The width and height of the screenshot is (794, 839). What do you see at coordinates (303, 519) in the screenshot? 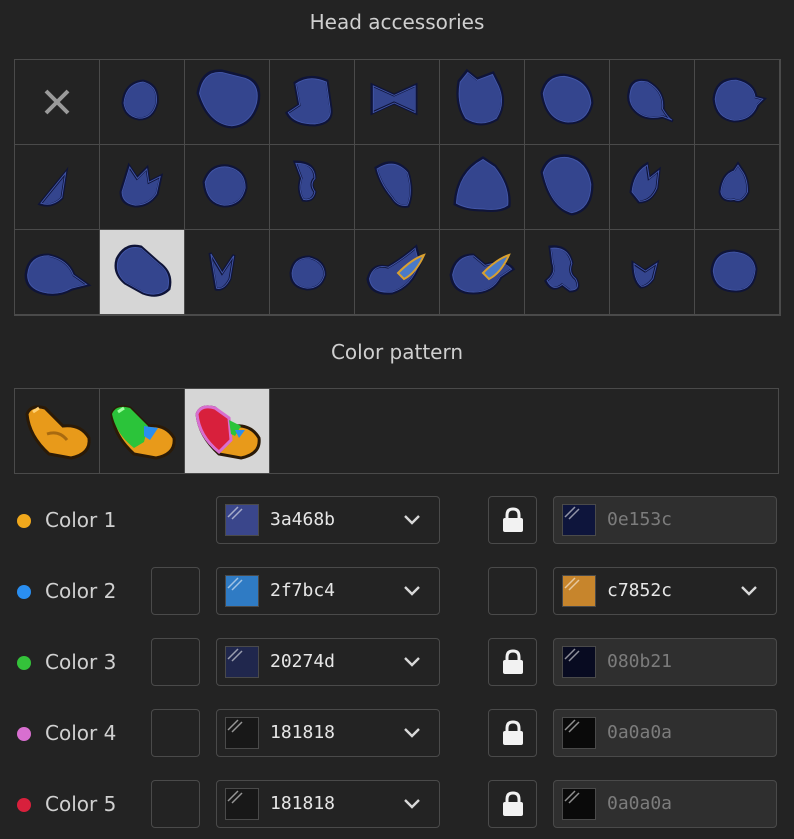
I see `color-hex-value: 3a468b` at bounding box center [303, 519].